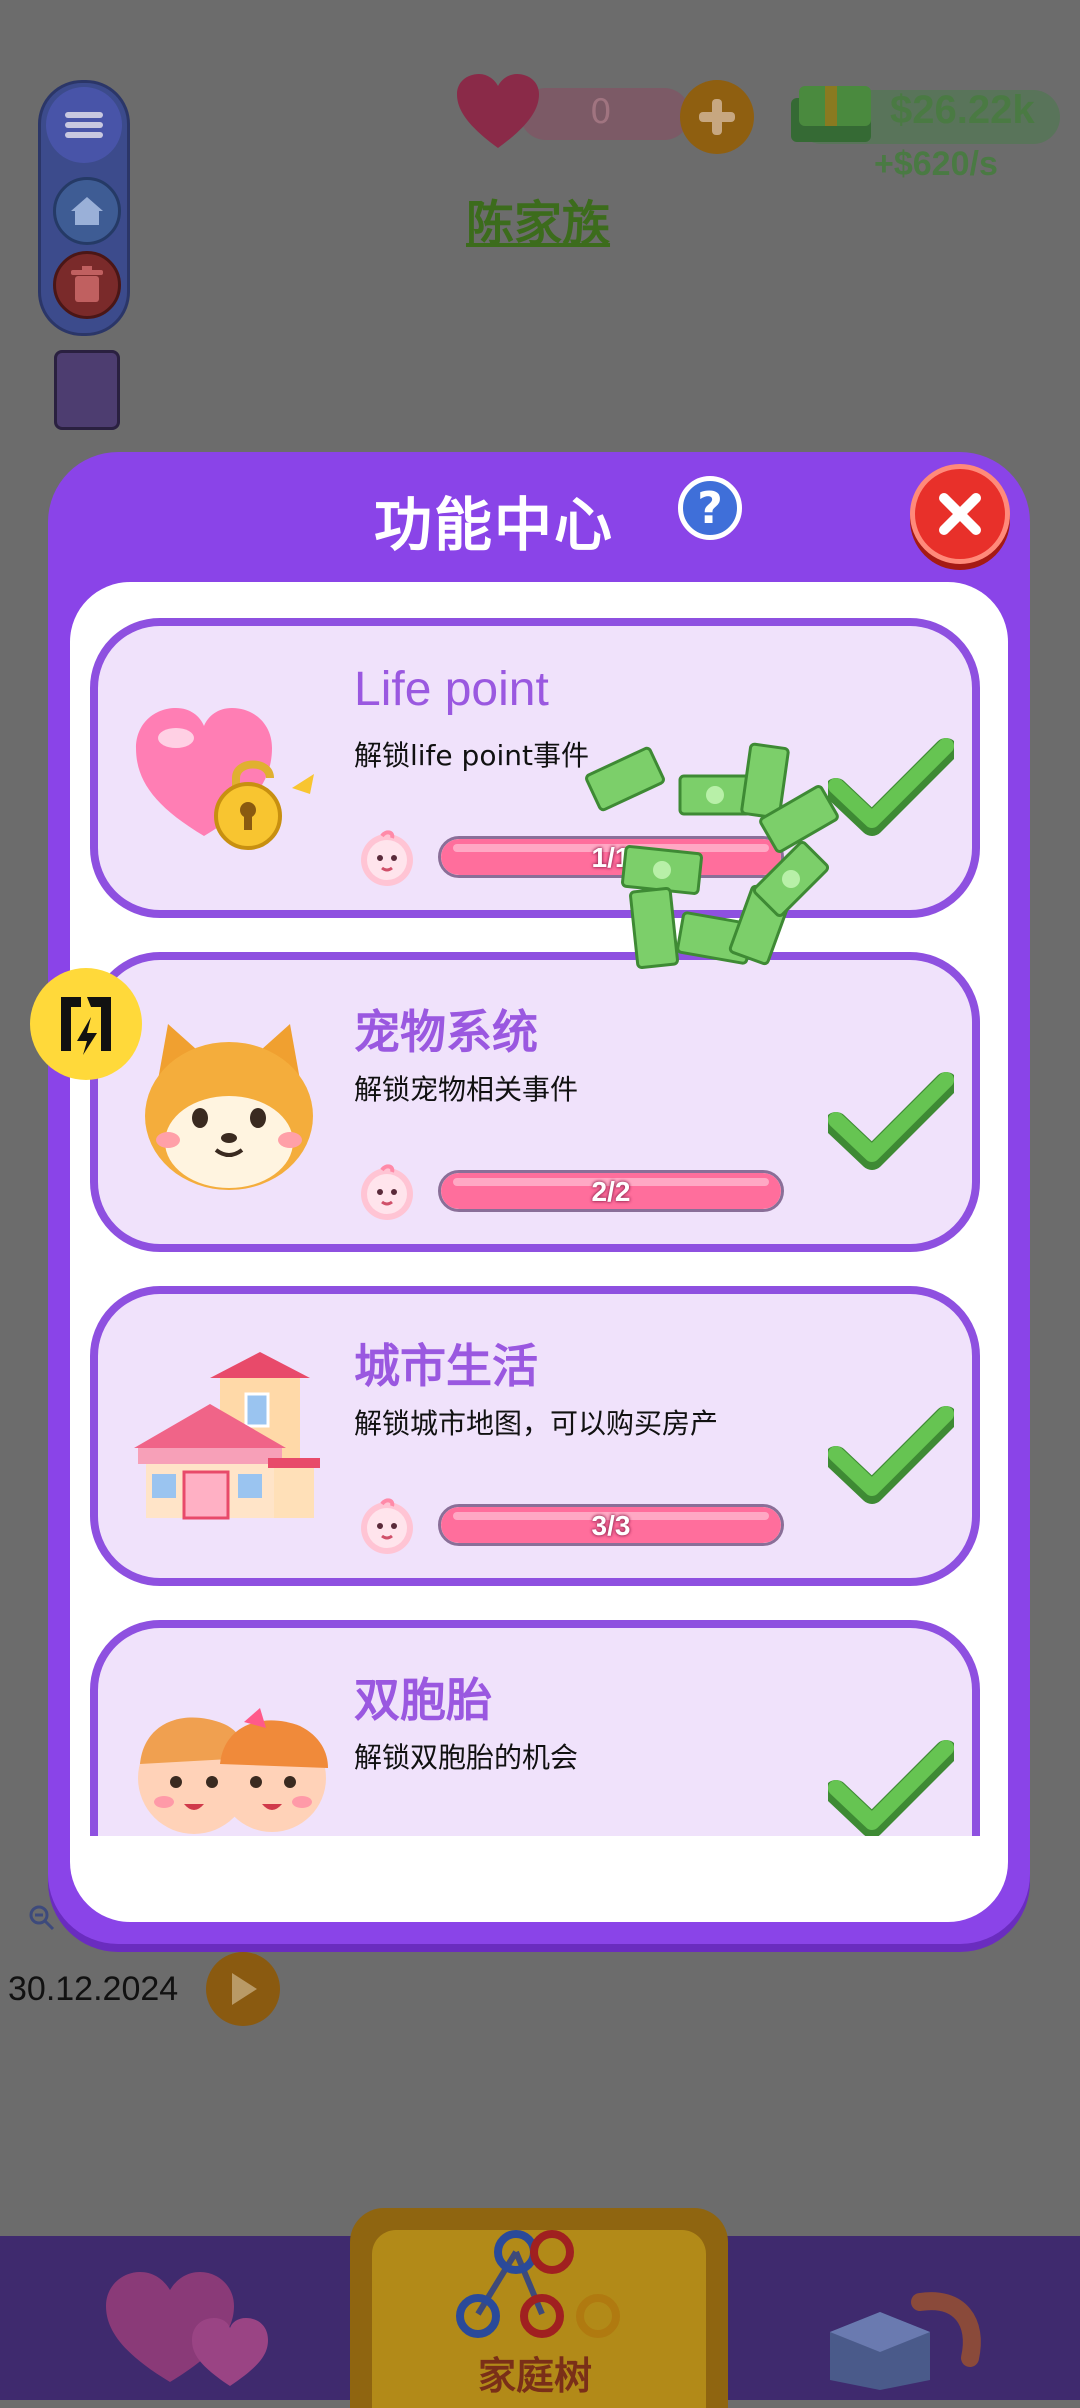  What do you see at coordinates (601, 112) in the screenshot?
I see `hearts-count: 0` at bounding box center [601, 112].